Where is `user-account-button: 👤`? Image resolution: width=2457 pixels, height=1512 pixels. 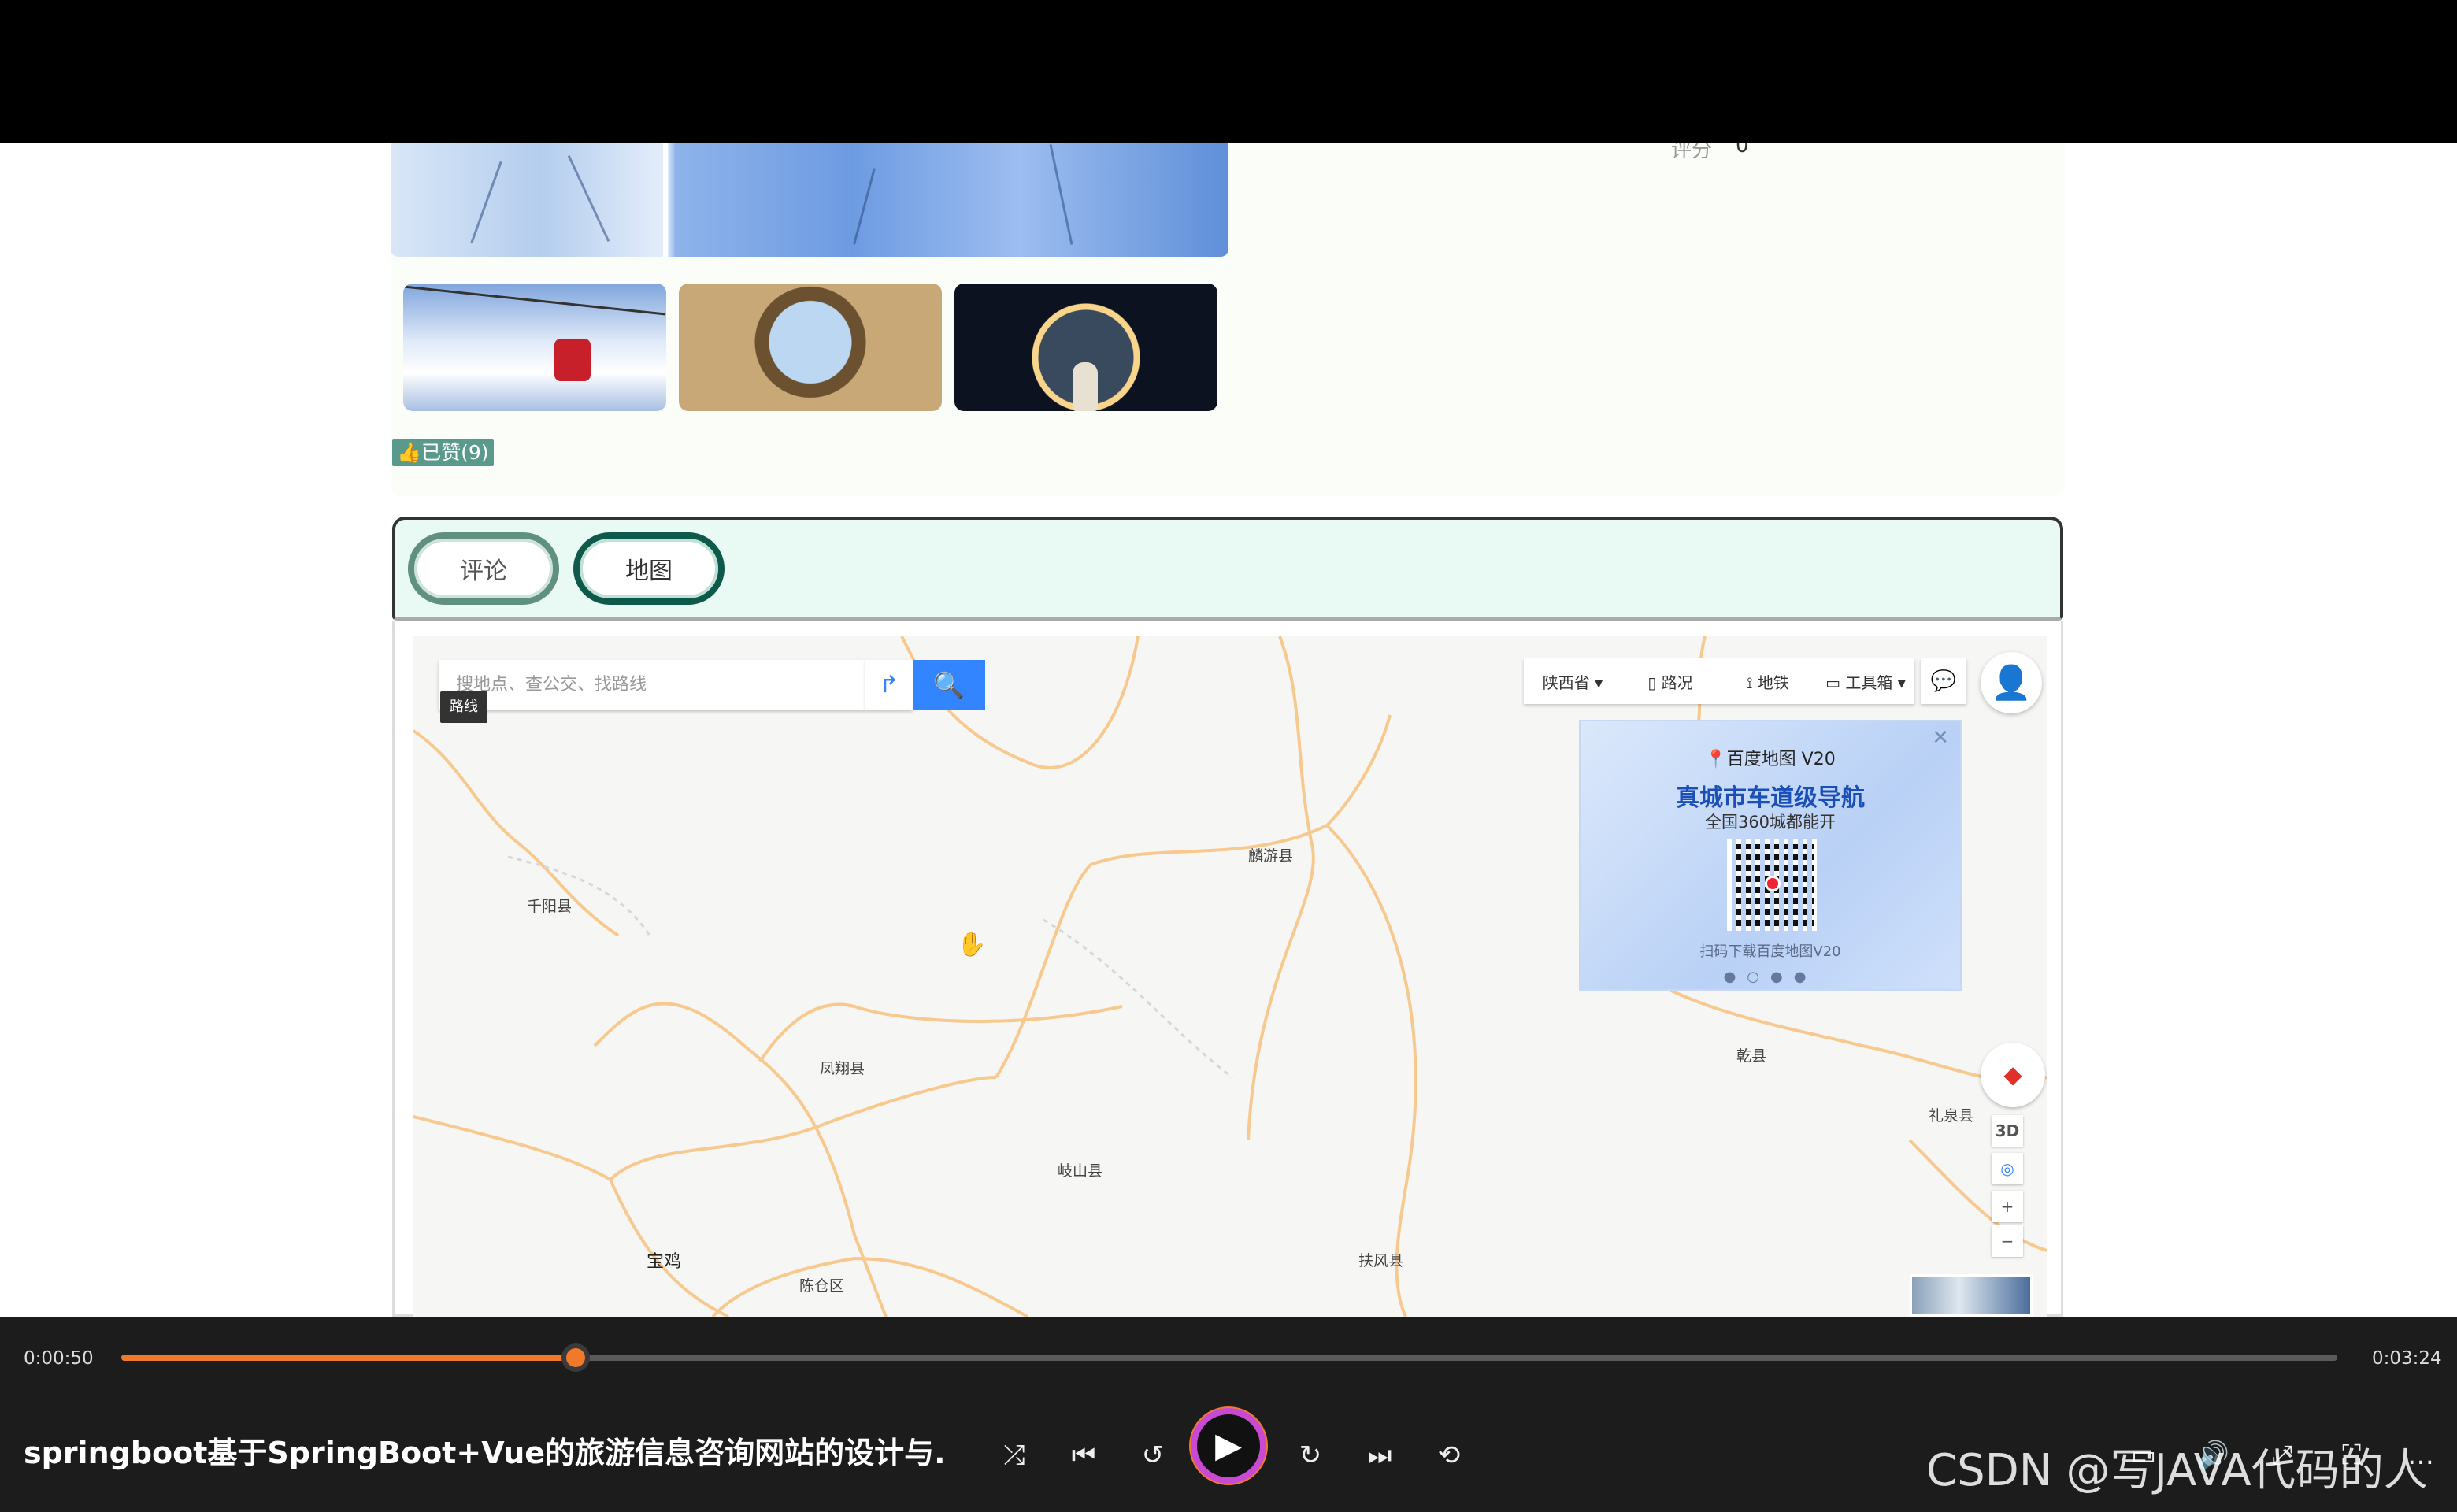 user-account-button: 👤 is located at coordinates (2011, 682).